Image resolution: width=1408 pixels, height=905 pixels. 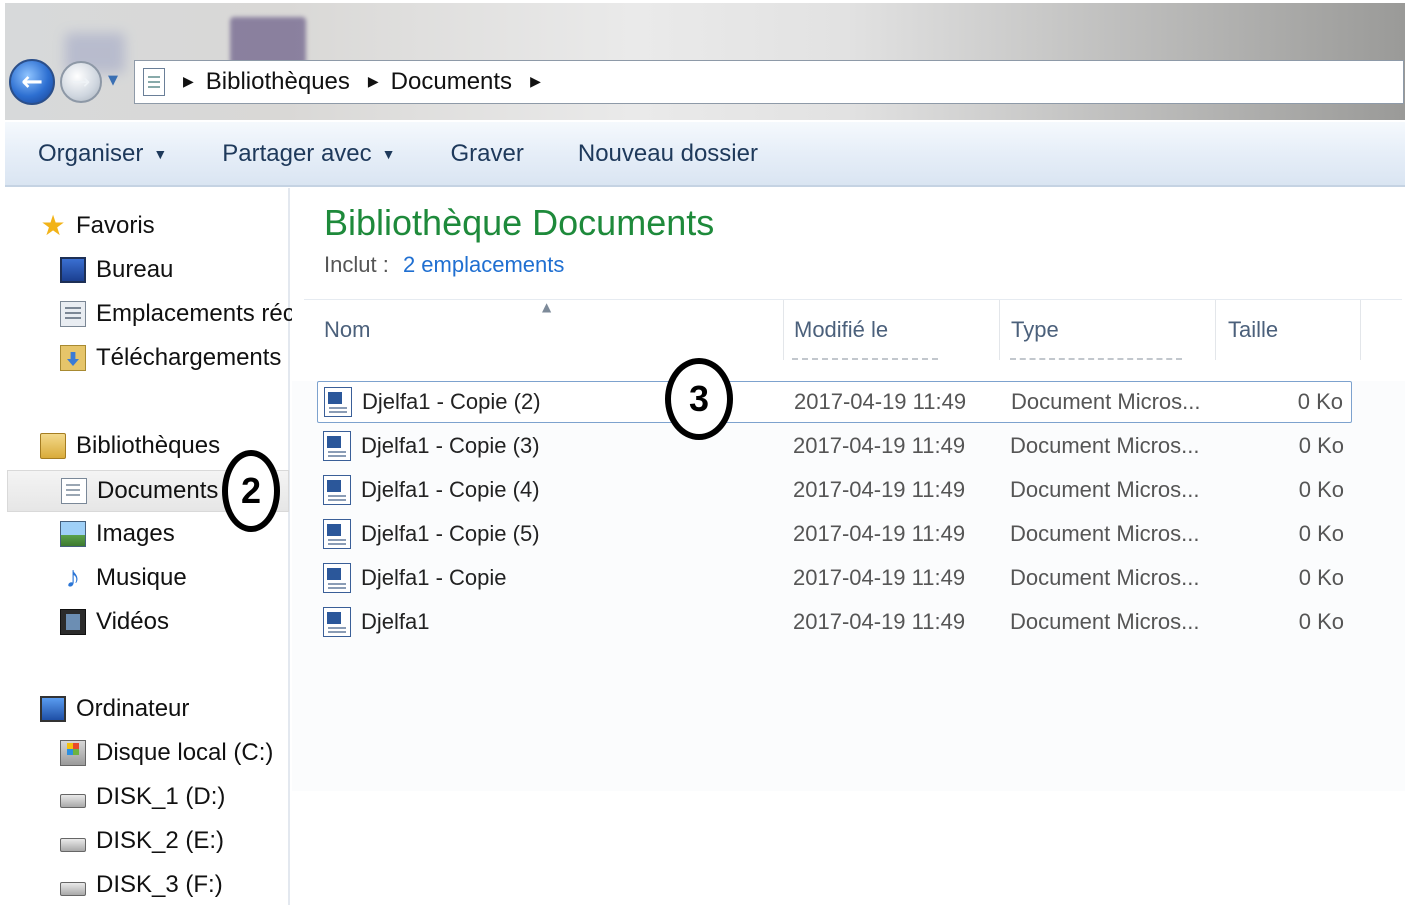 I want to click on library-includes: Inclut : 2 emplacements, so click(x=444, y=265).